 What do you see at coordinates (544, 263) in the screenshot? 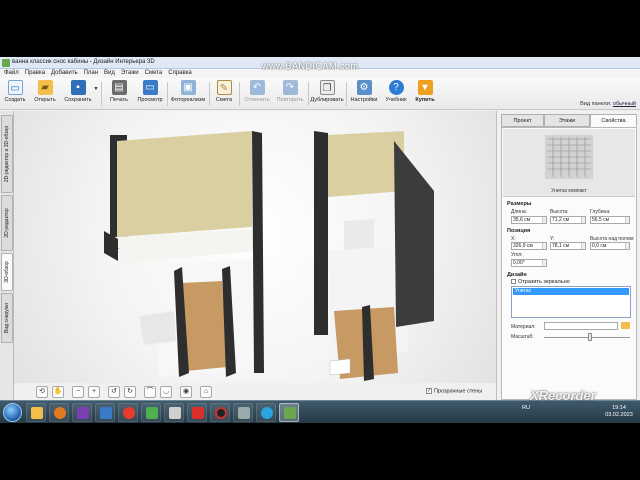
I see `angle-spinner` at bounding box center [544, 263].